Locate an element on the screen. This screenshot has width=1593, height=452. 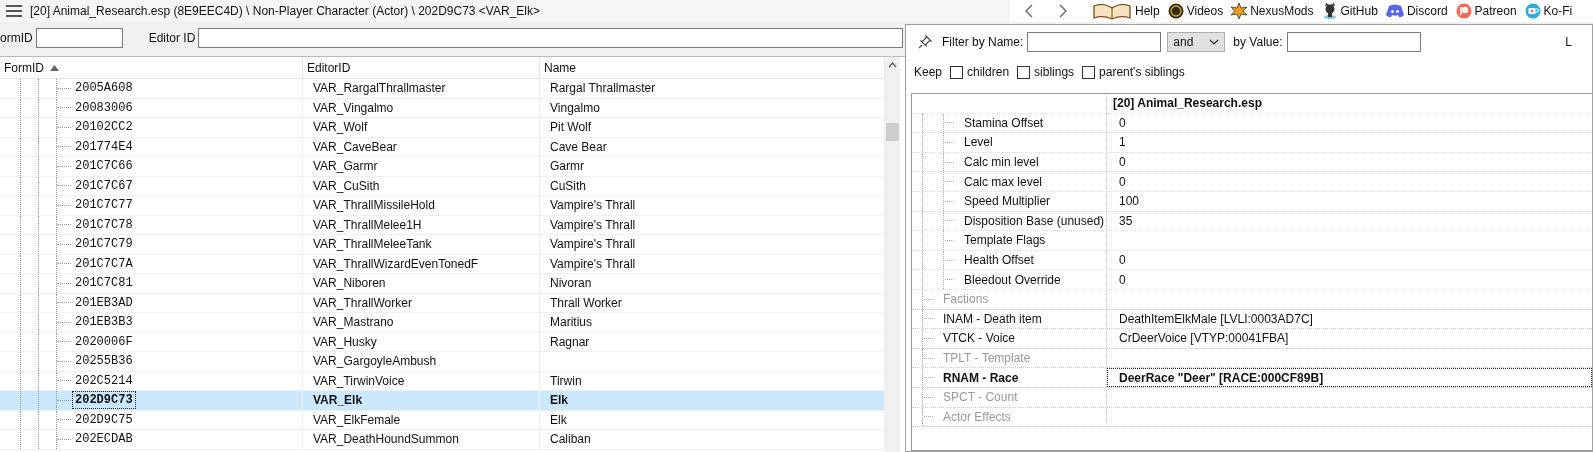
field-label: Bleedout Override is located at coordinates (1012, 279).